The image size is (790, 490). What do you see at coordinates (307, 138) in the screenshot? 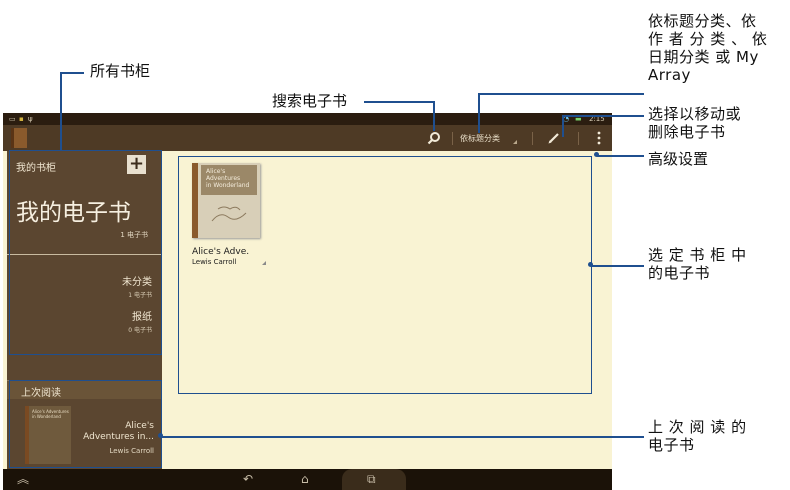
I see `action-bar: 依标题分类` at bounding box center [307, 138].